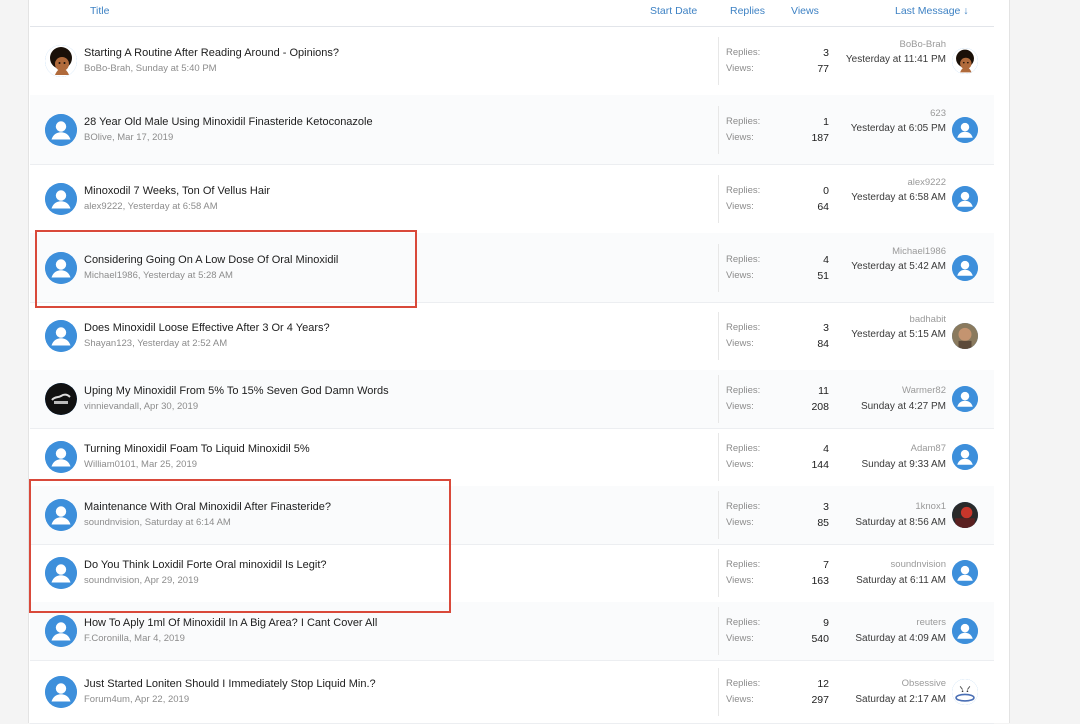  What do you see at coordinates (826, 565) in the screenshot?
I see `replies-count: 7` at bounding box center [826, 565].